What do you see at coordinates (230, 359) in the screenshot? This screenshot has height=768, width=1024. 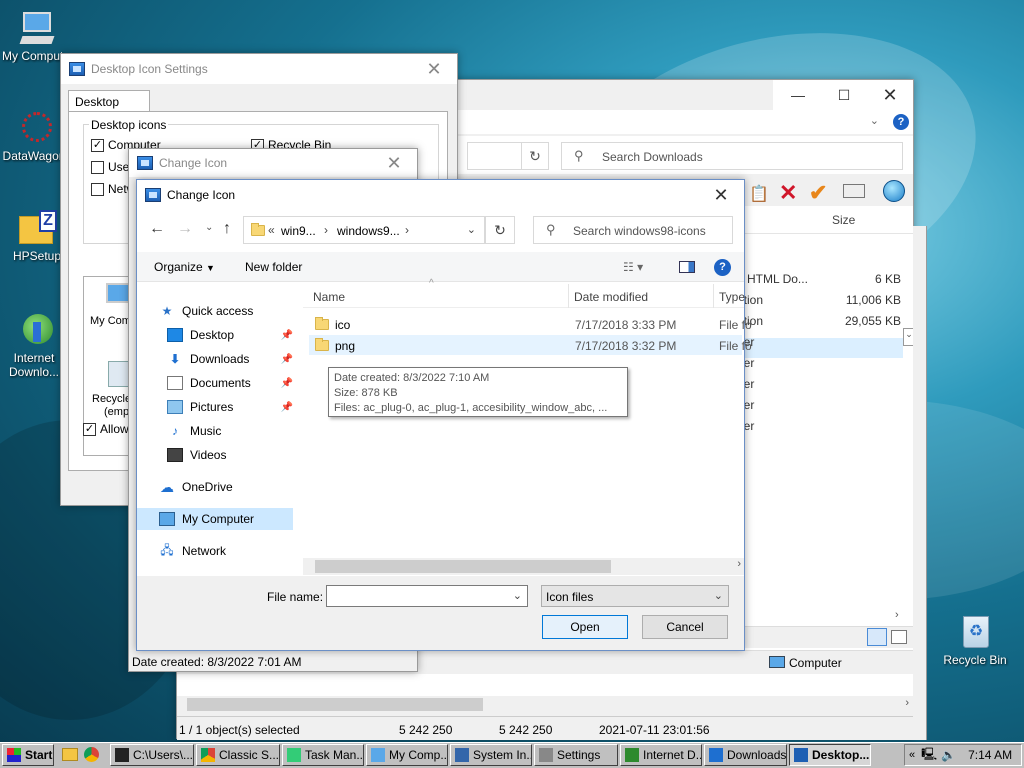 I see `nav-downloads: ⬇ Downloads 📌` at bounding box center [230, 359].